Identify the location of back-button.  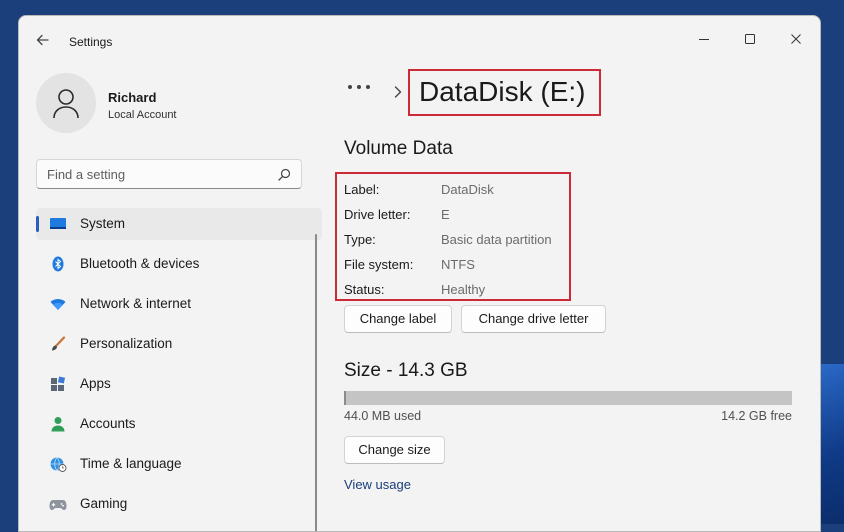
(43, 40).